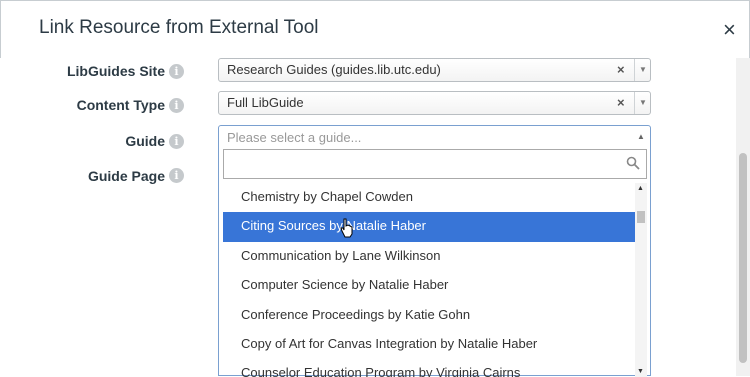  I want to click on guide-option: Chemistry by Chapel Cowden, so click(429, 198).